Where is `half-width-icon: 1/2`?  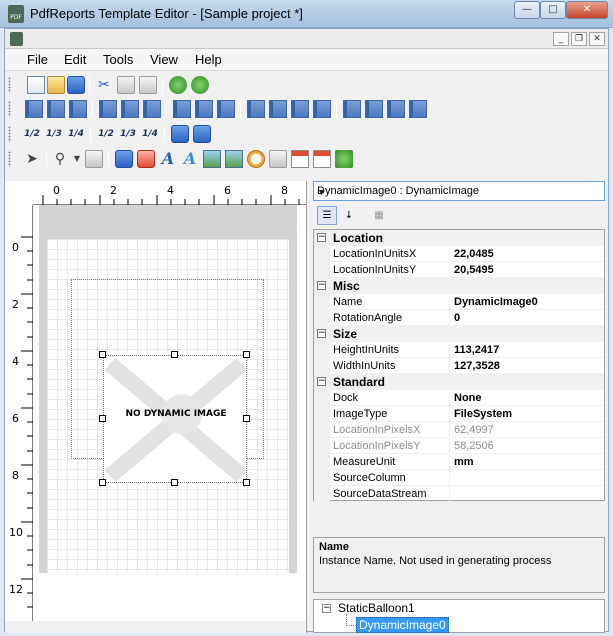
half-width-icon: 1/2 is located at coordinates (32, 134).